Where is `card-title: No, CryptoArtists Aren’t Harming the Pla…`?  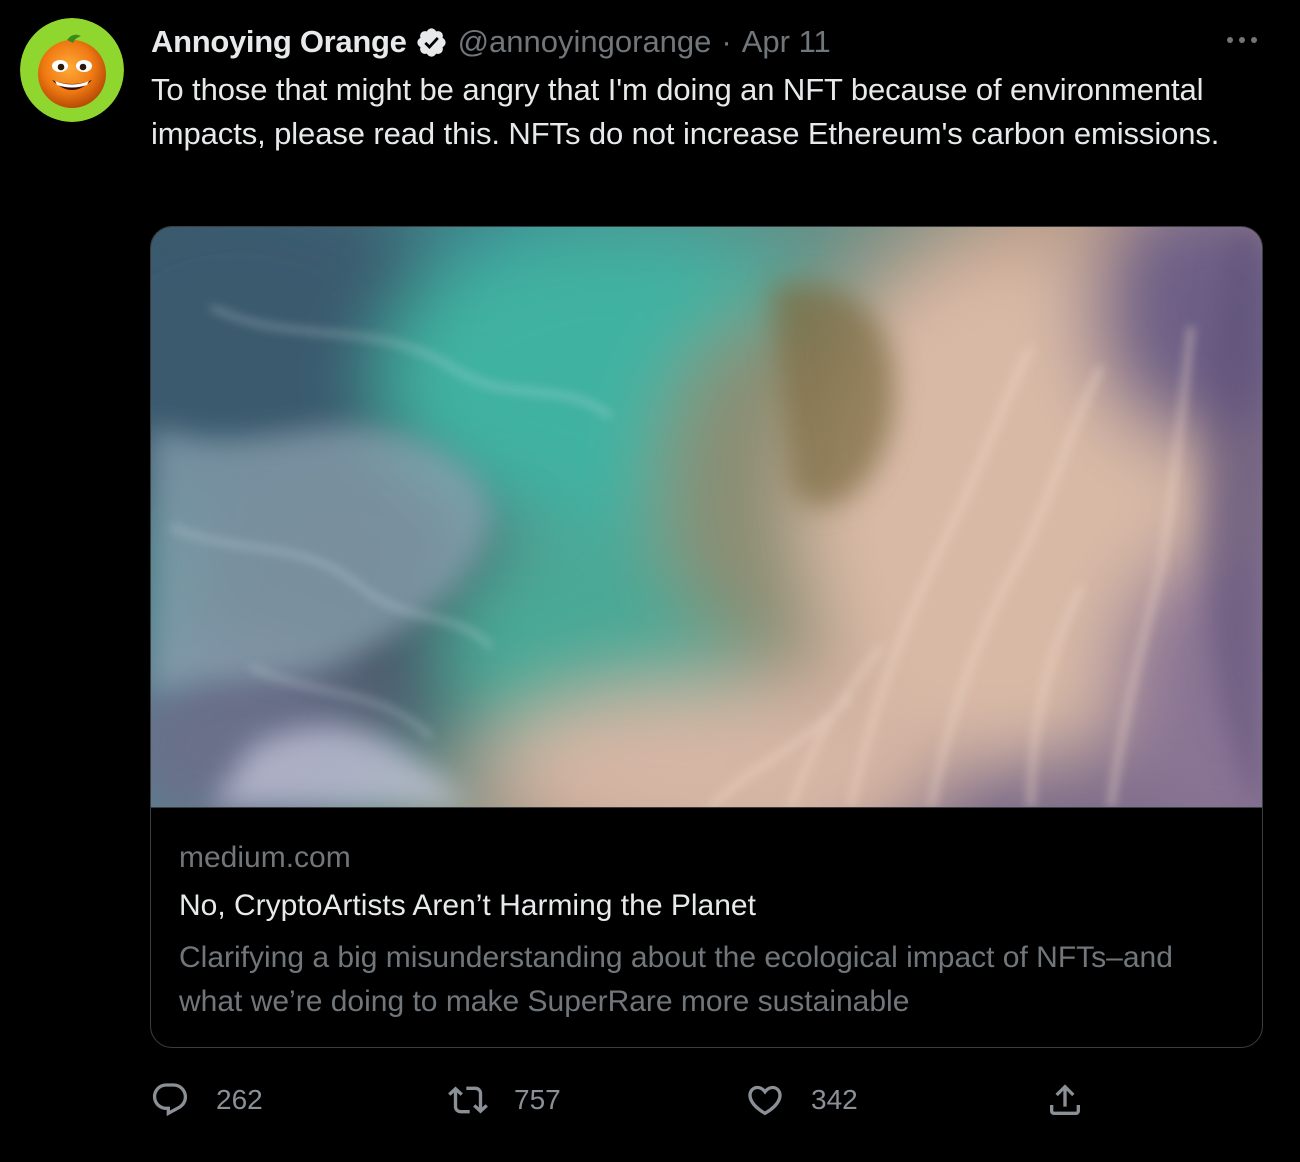 card-title: No, CryptoArtists Aren’t Harming the Pla… is located at coordinates (467, 905).